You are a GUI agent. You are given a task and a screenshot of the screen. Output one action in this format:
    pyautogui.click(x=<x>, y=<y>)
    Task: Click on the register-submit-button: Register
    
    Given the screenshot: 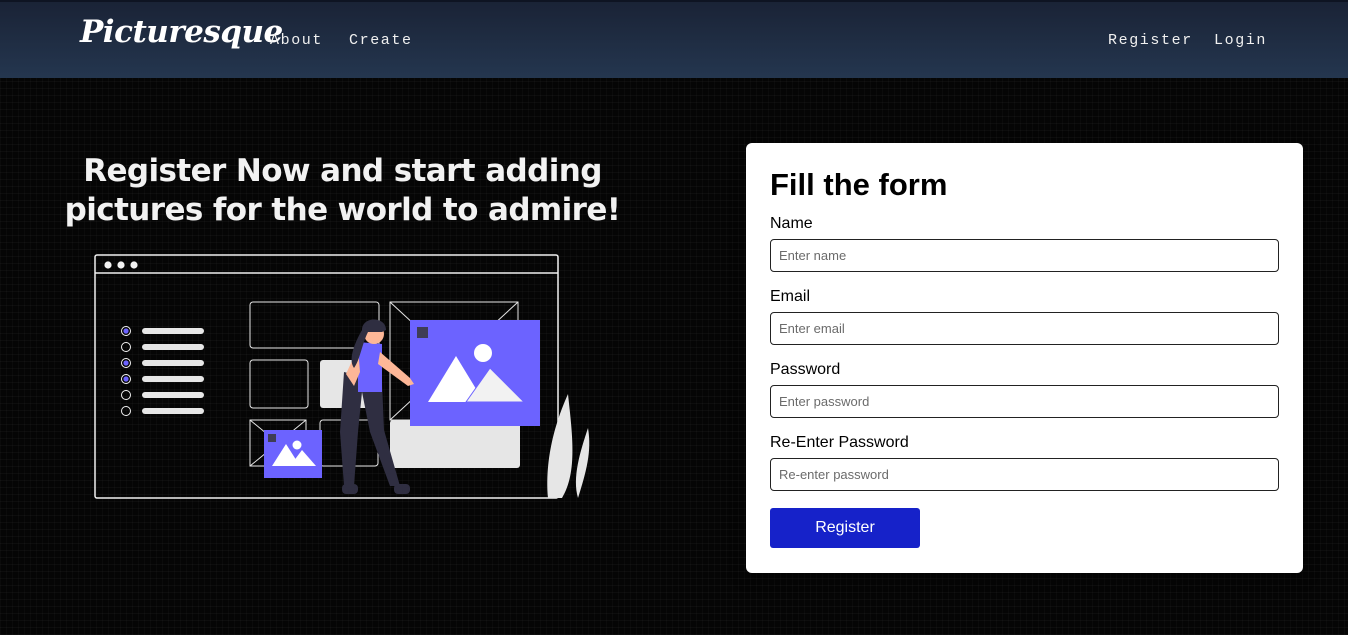 What is the action you would take?
    pyautogui.click(x=845, y=528)
    